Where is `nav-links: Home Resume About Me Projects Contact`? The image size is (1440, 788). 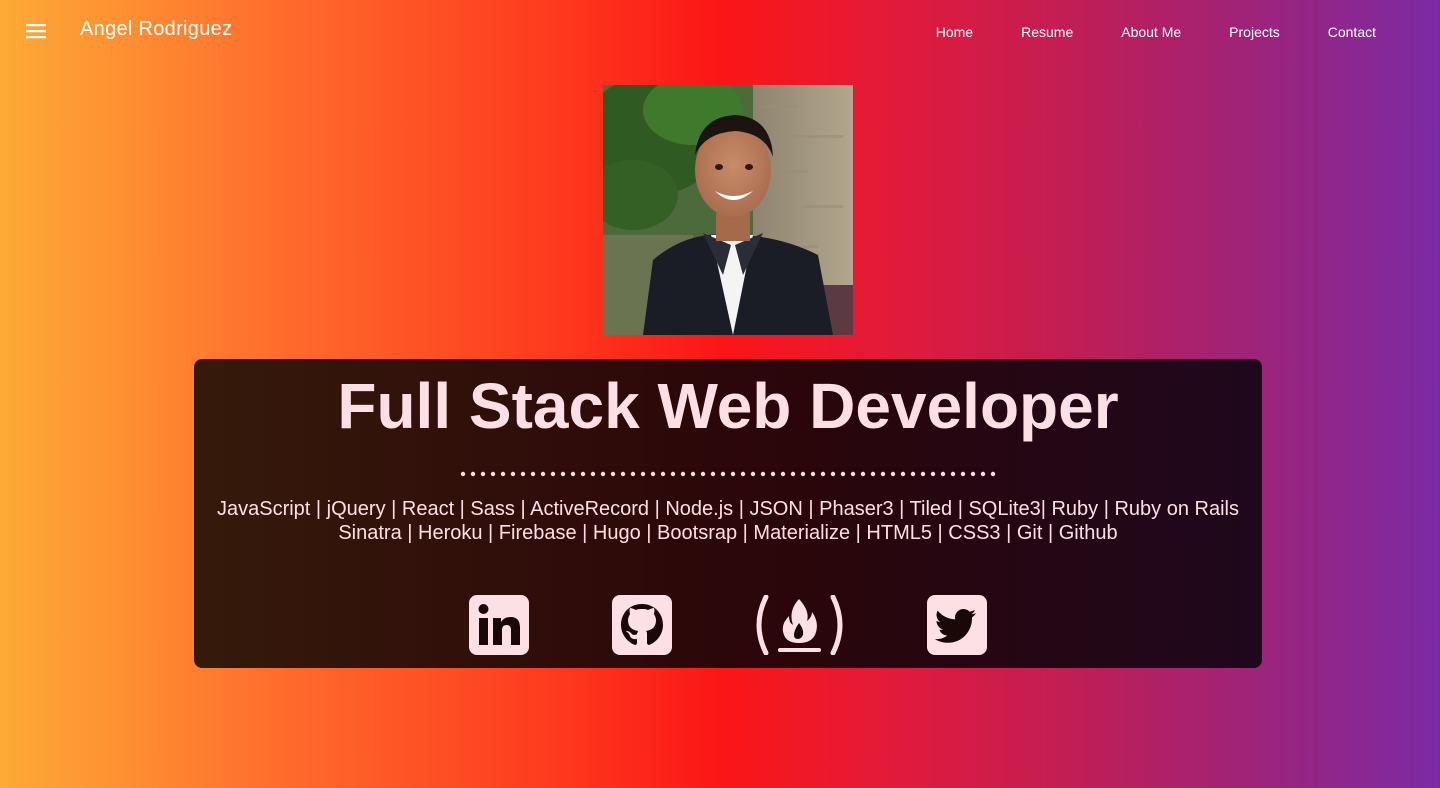
nav-links: Home Resume About Me Projects Contact is located at coordinates (1156, 32).